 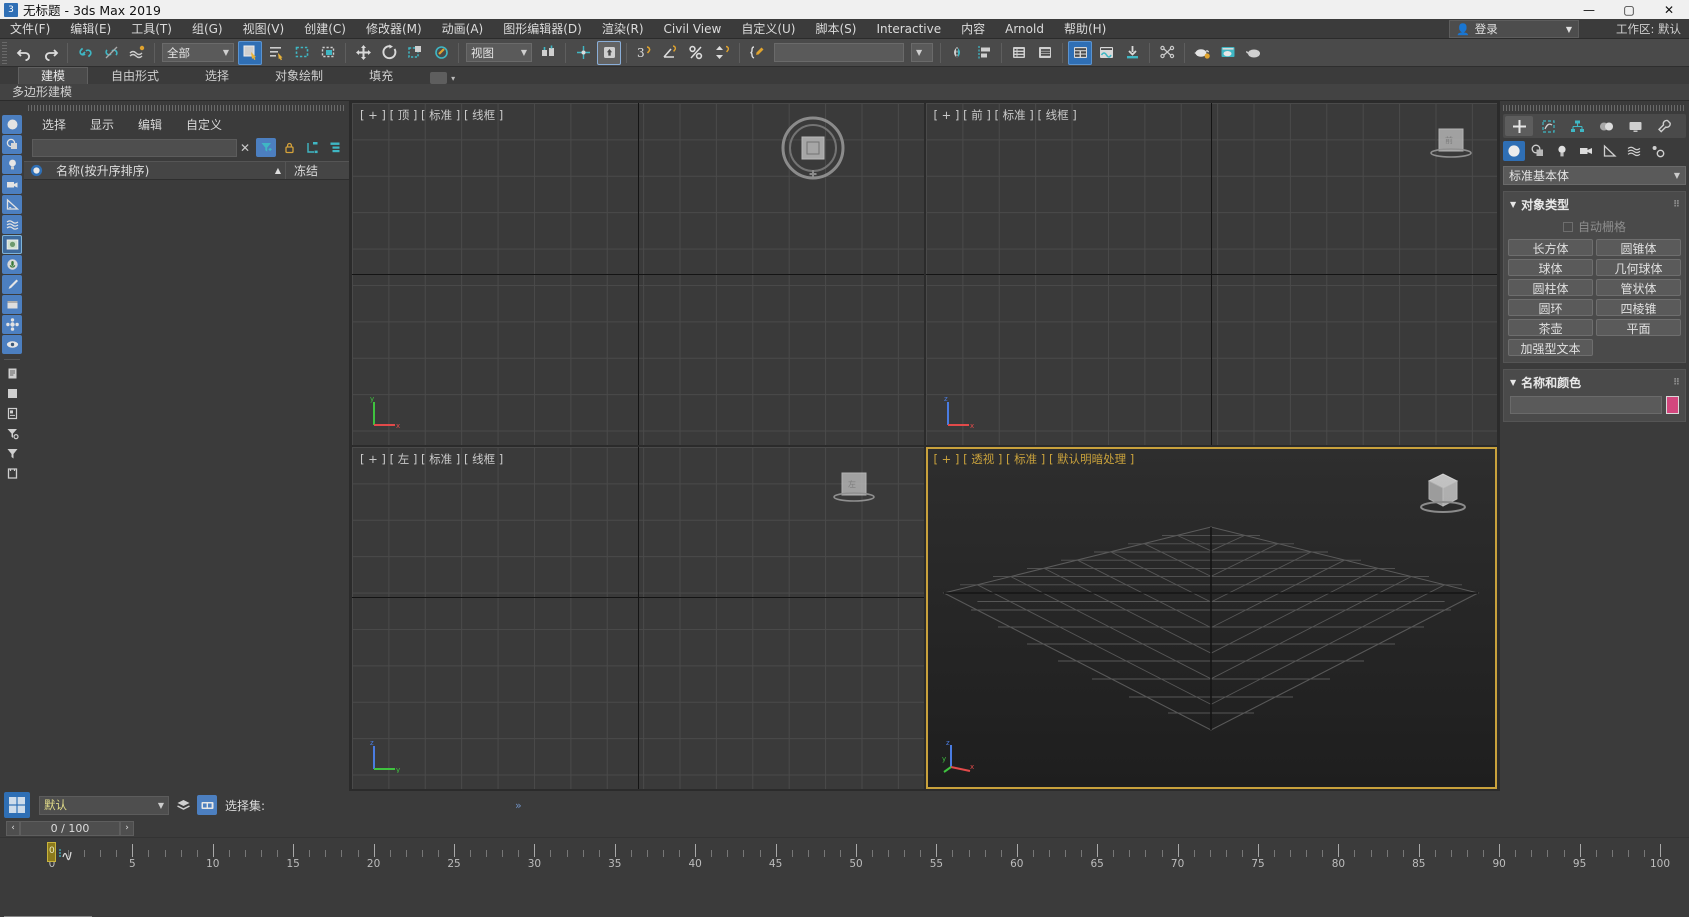 I want to click on cameras-icon, so click(x=1586, y=151).